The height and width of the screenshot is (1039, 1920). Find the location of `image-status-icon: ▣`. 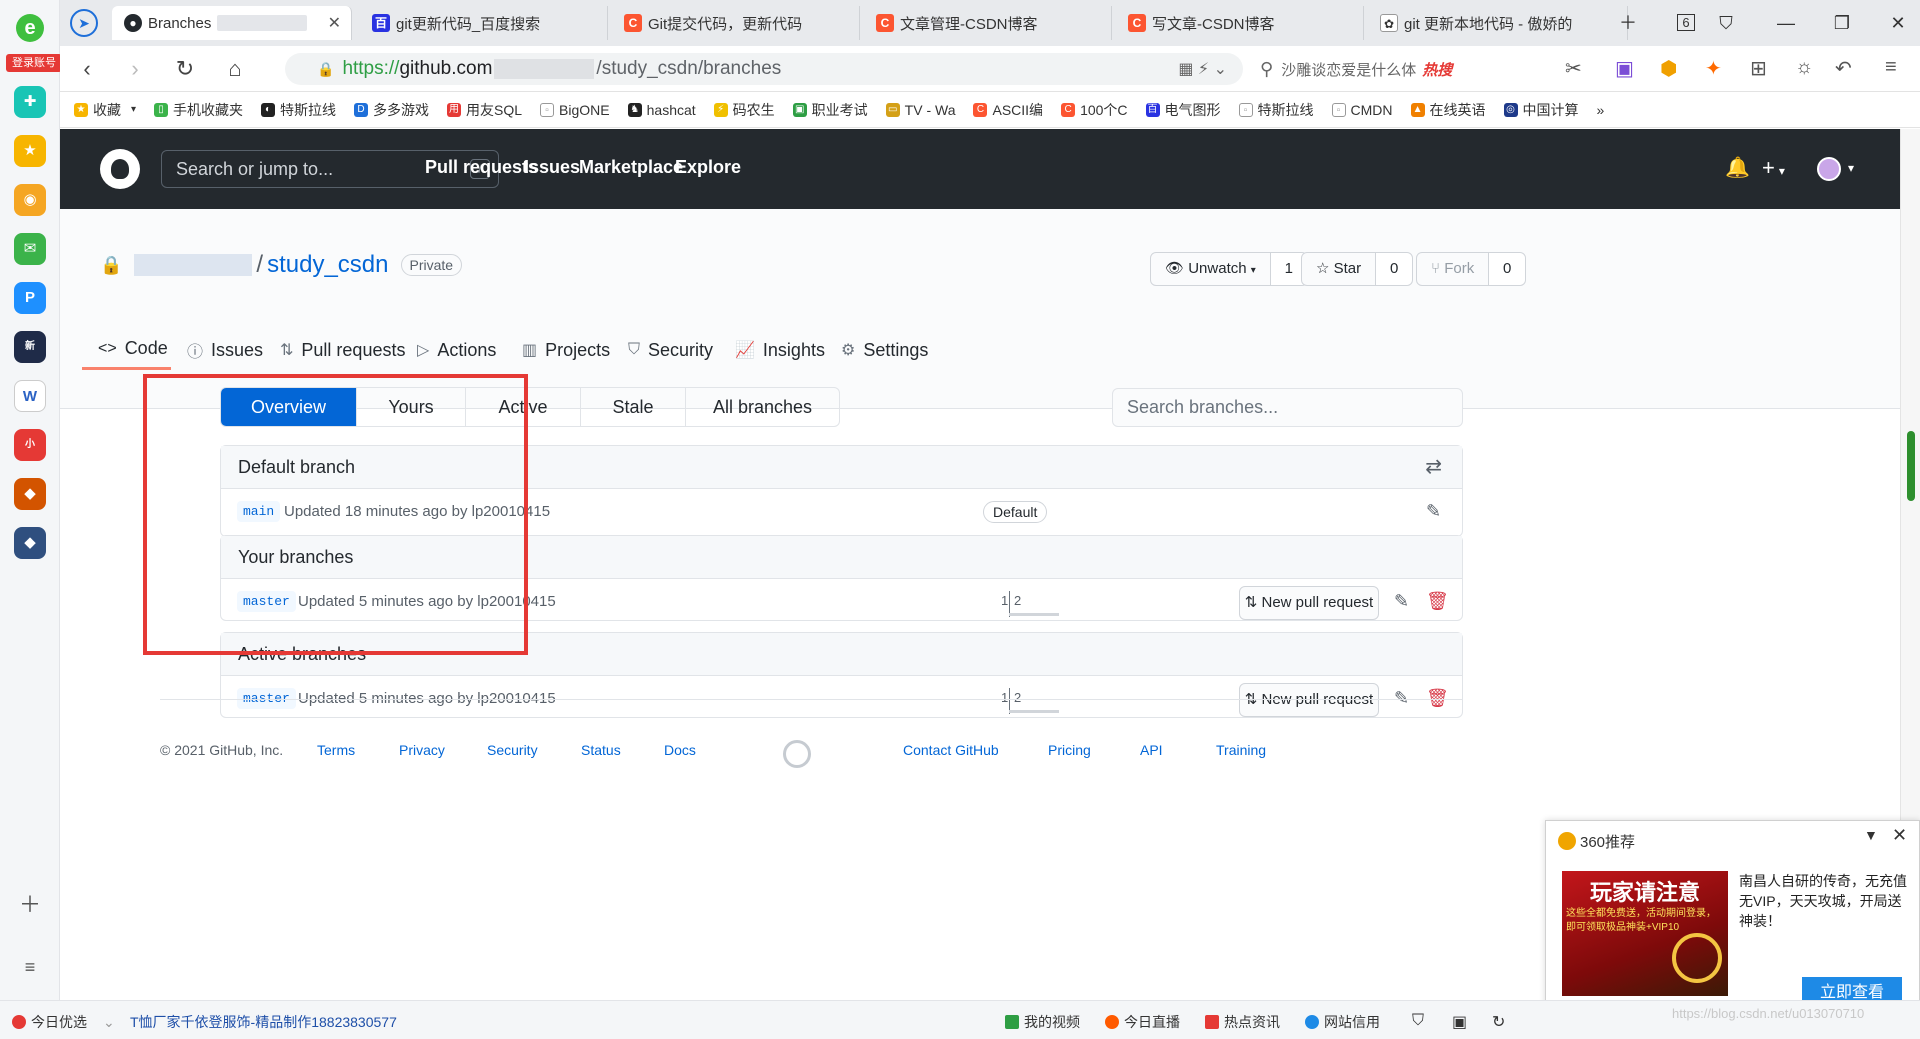

image-status-icon: ▣ is located at coordinates (1459, 1022).